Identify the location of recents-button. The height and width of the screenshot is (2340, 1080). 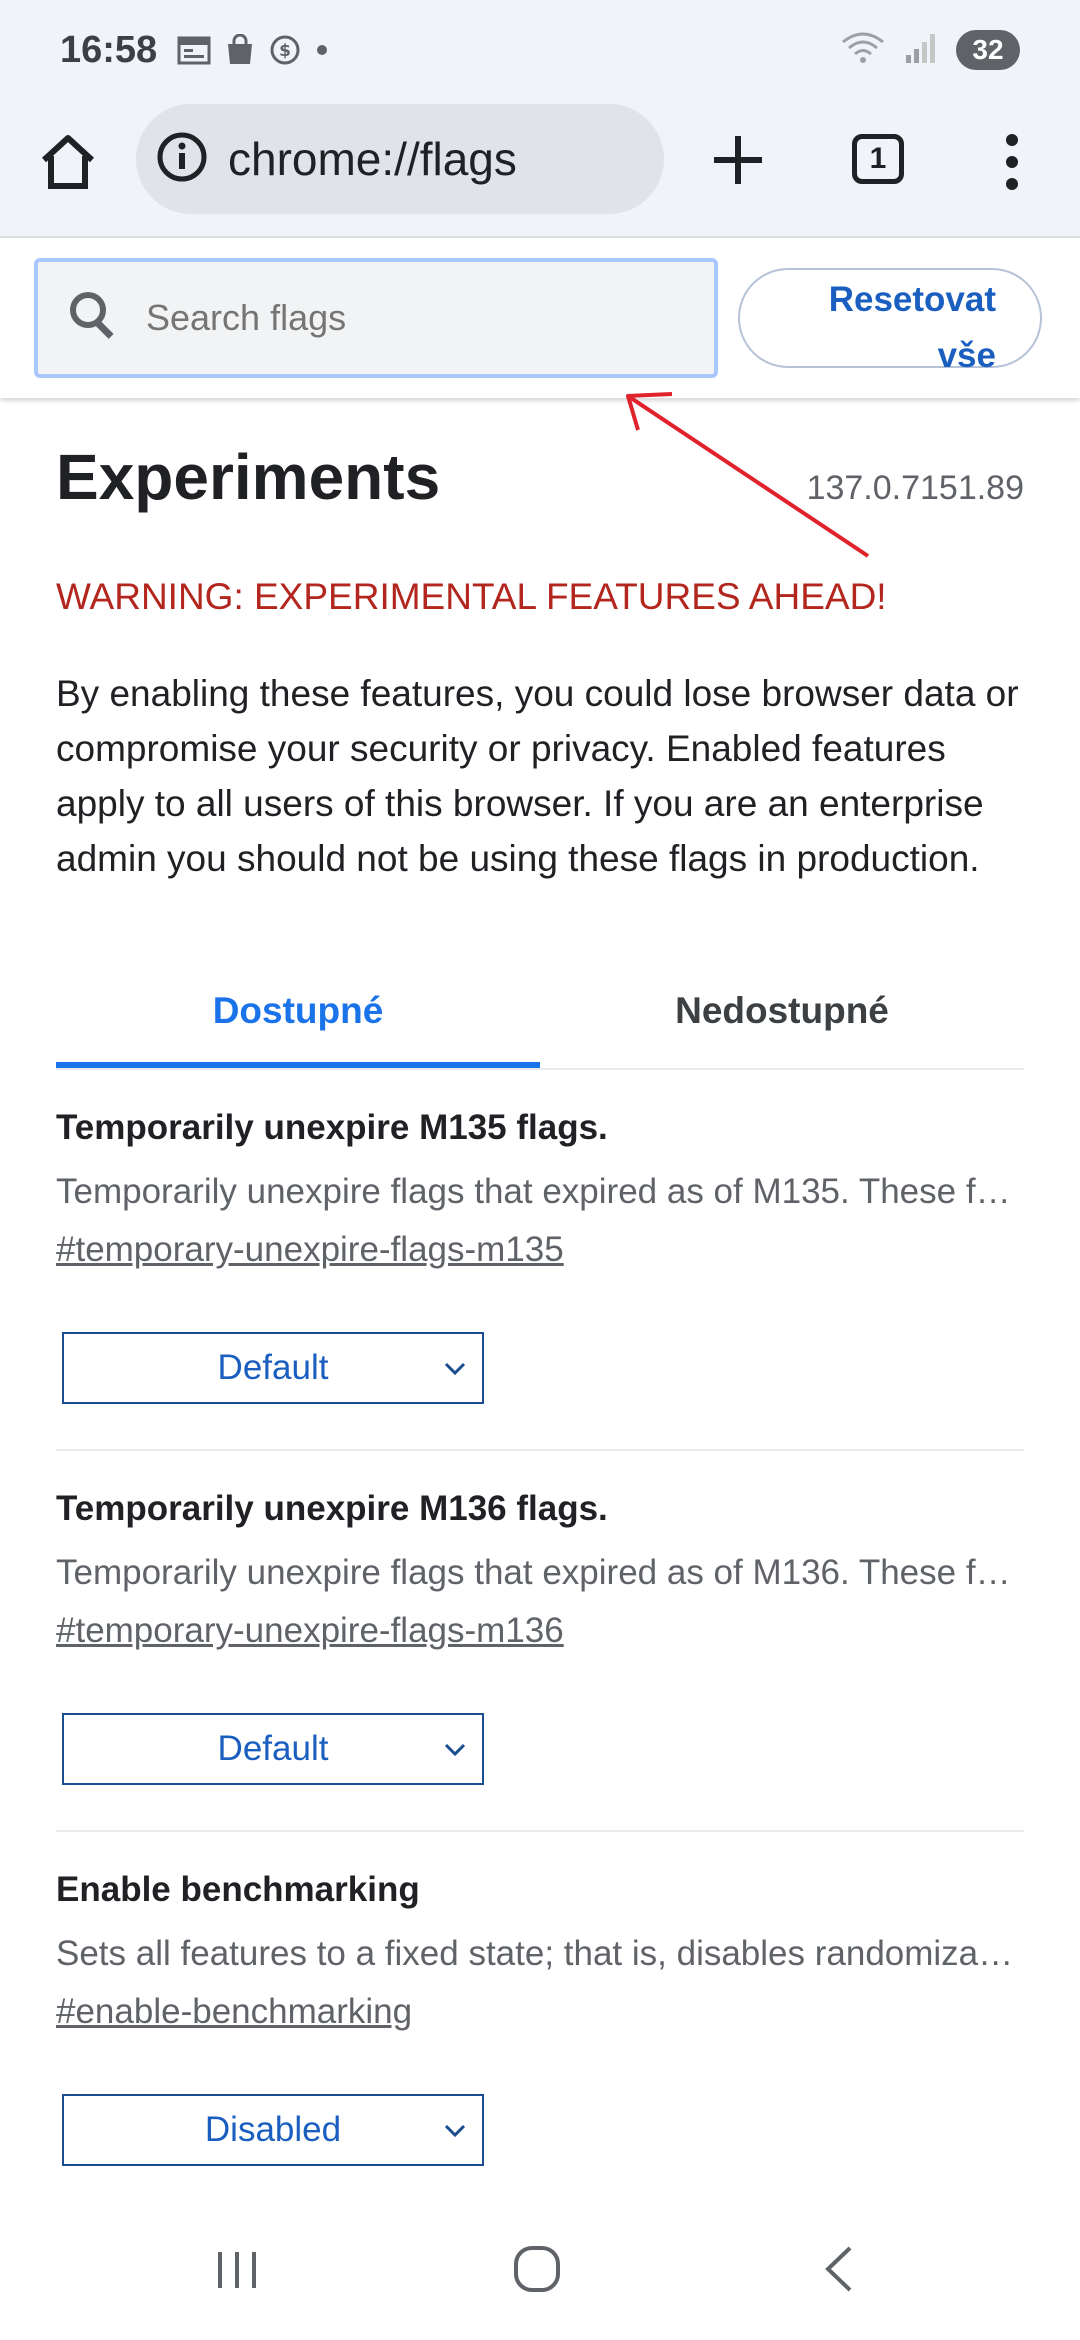
(237, 2271).